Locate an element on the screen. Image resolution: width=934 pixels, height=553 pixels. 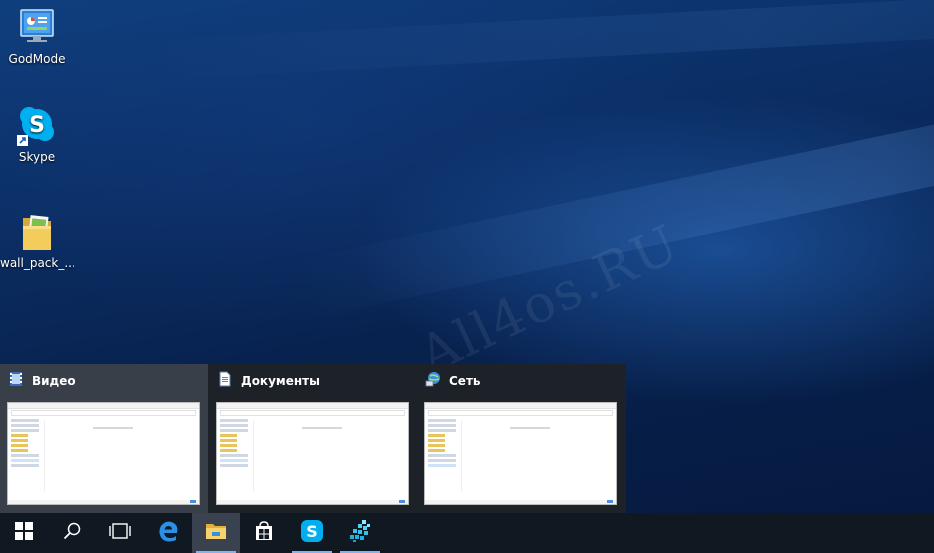
control-panel-icon is located at coordinates (37, 28).